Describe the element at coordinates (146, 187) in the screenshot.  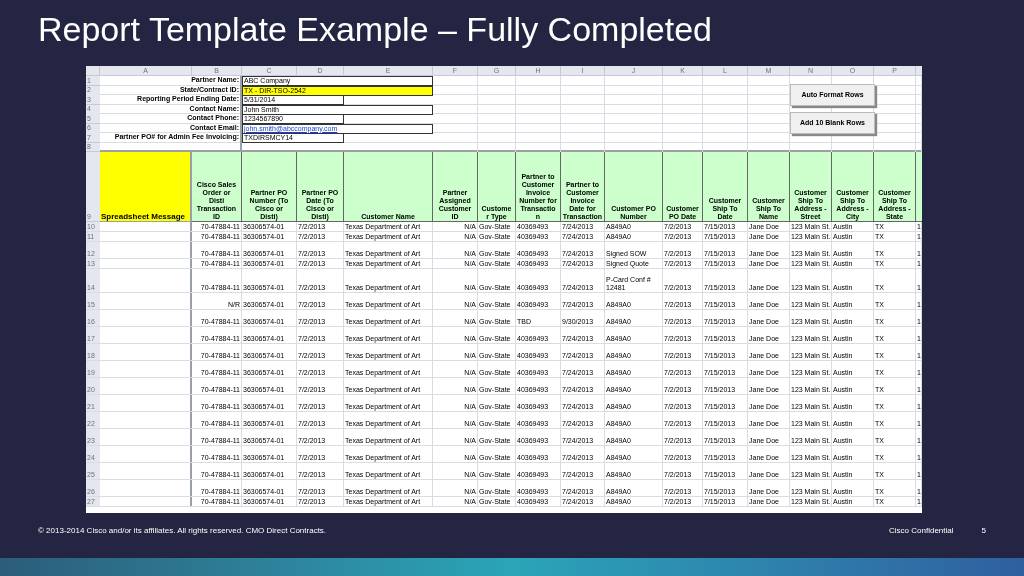
I see `column-header: Spreadsheet Message` at that location.